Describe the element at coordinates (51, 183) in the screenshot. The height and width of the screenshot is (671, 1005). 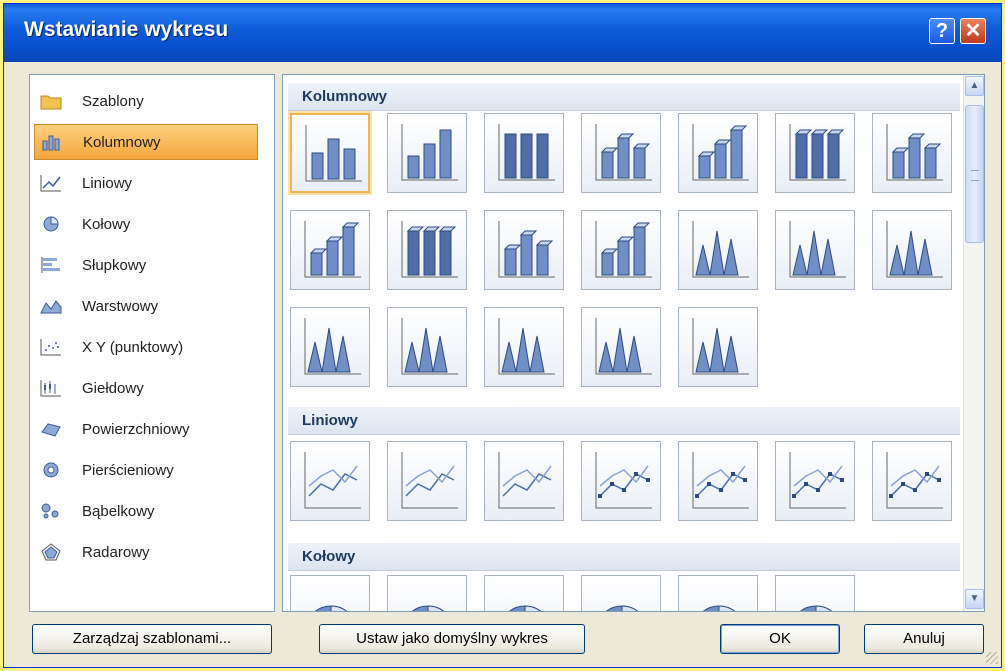
I see `line-chart-icon` at that location.